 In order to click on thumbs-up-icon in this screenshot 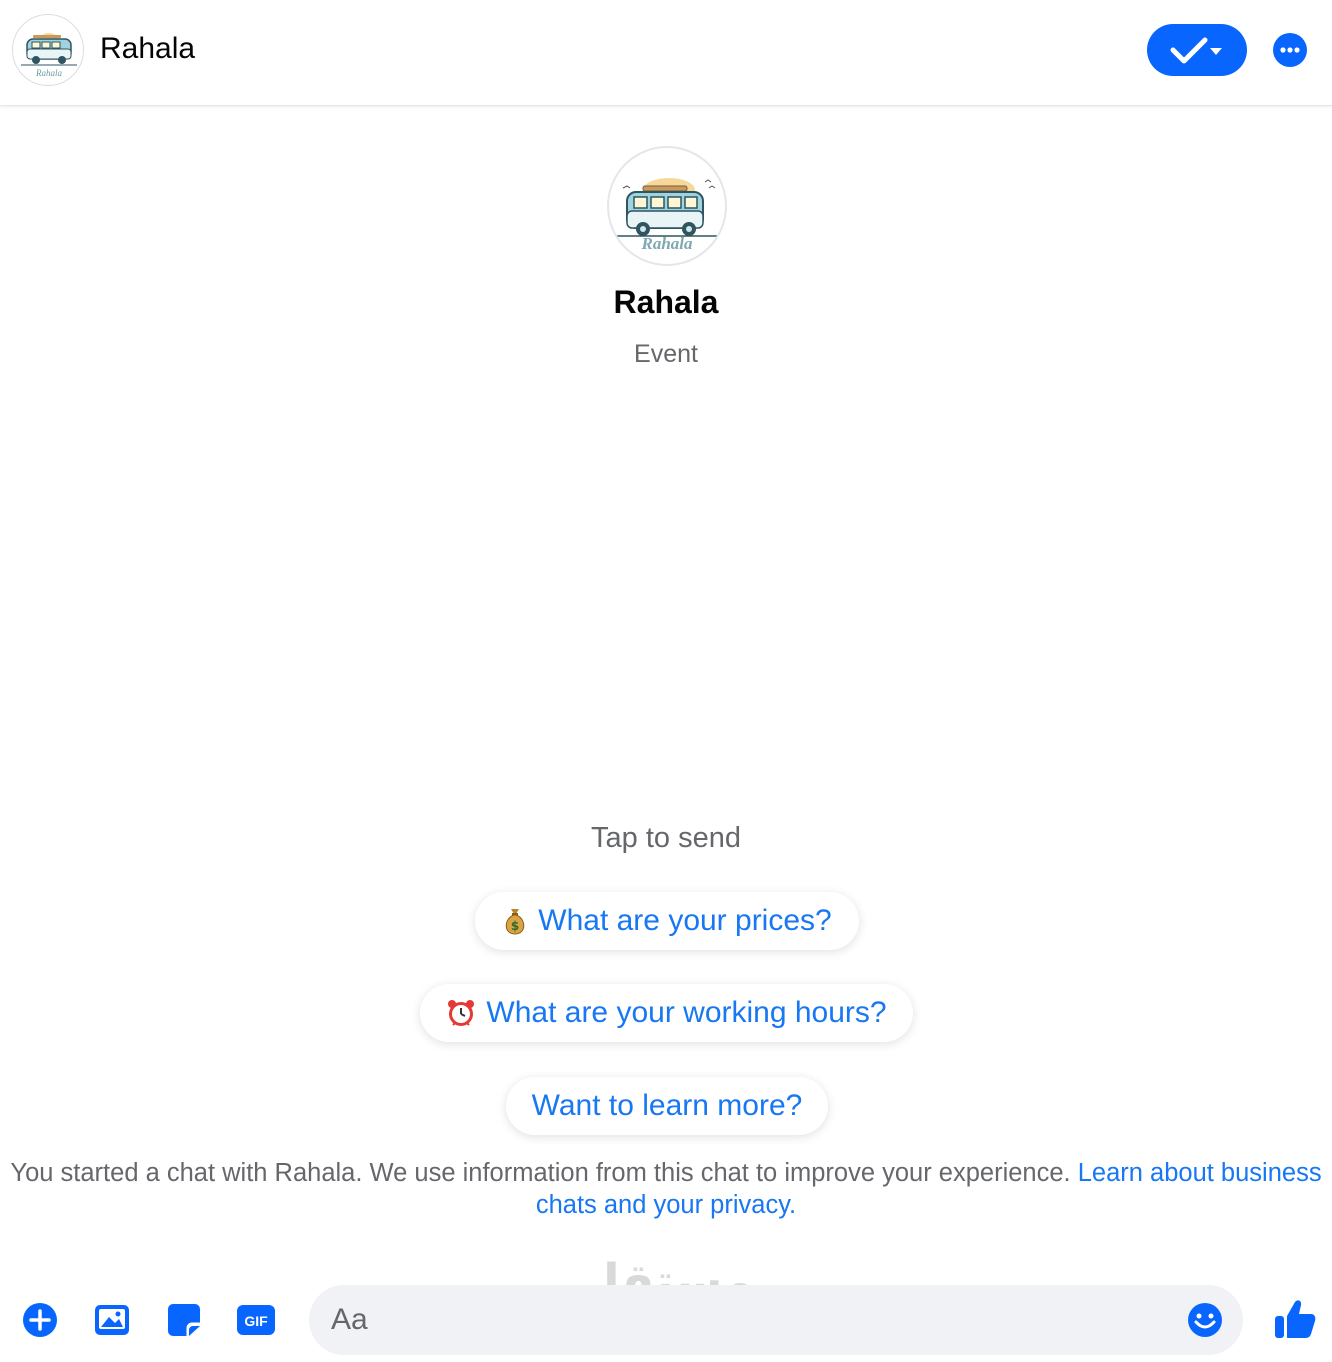, I will do `click(1295, 1319)`.